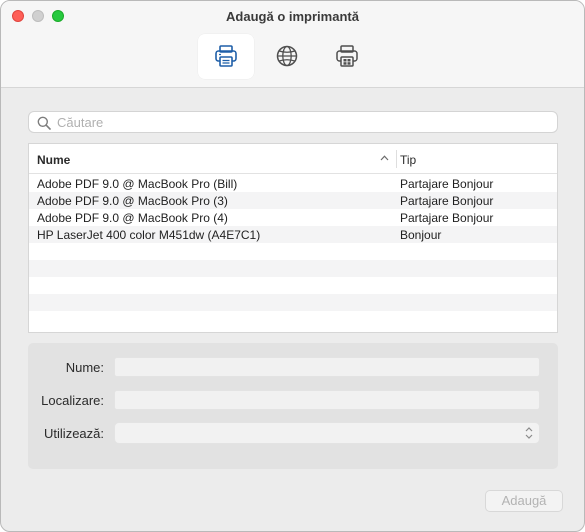 Image resolution: width=585 pixels, height=532 pixels. Describe the element at coordinates (132, 218) in the screenshot. I see `printer-name-cell: Adobe PDF 9.0 @ MacBook Pro (4)` at that location.